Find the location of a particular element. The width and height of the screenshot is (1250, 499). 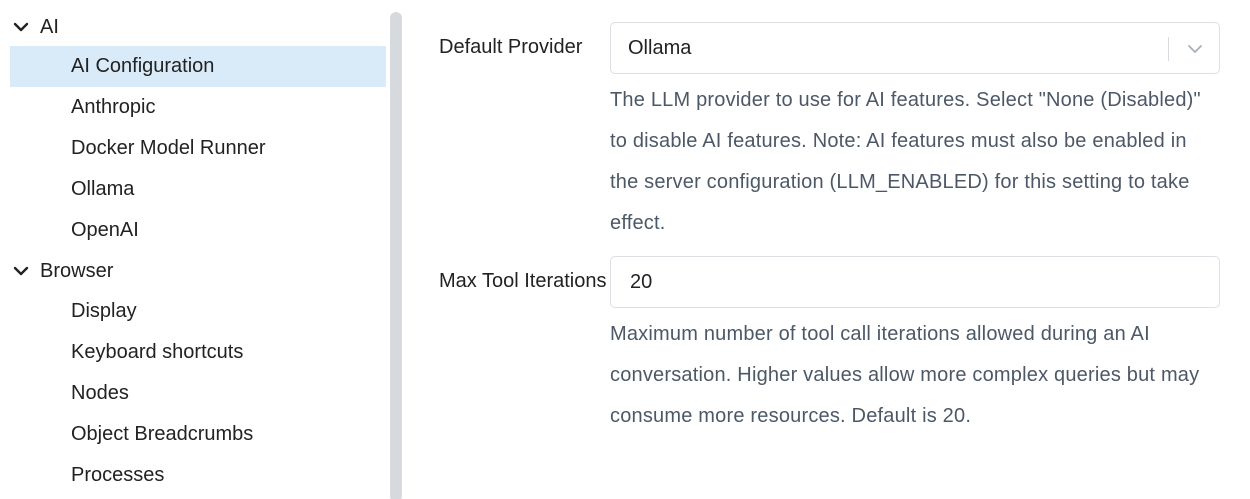

tree-item-object-breadcrumbs: Object Breadcrumbs is located at coordinates (193, 434).